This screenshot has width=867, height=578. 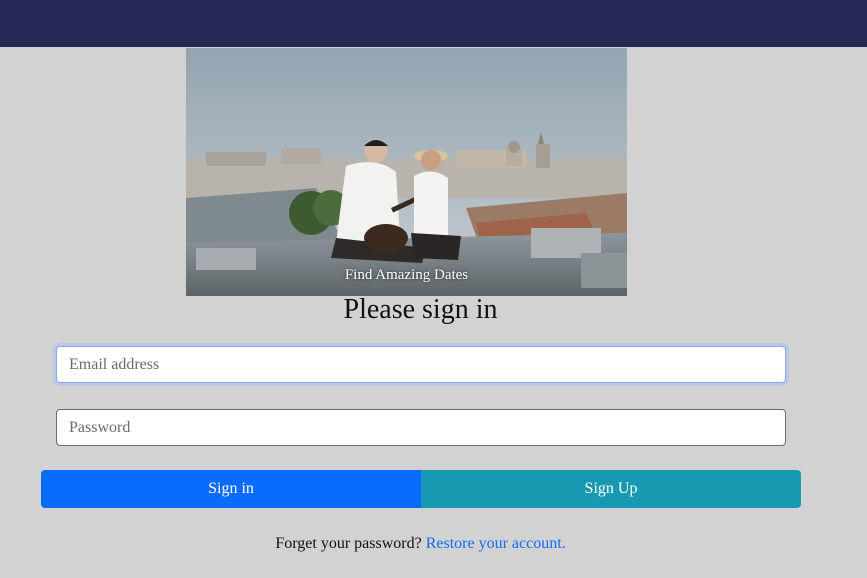 I want to click on hero-caption: Find Amazing Dates, so click(x=406, y=275).